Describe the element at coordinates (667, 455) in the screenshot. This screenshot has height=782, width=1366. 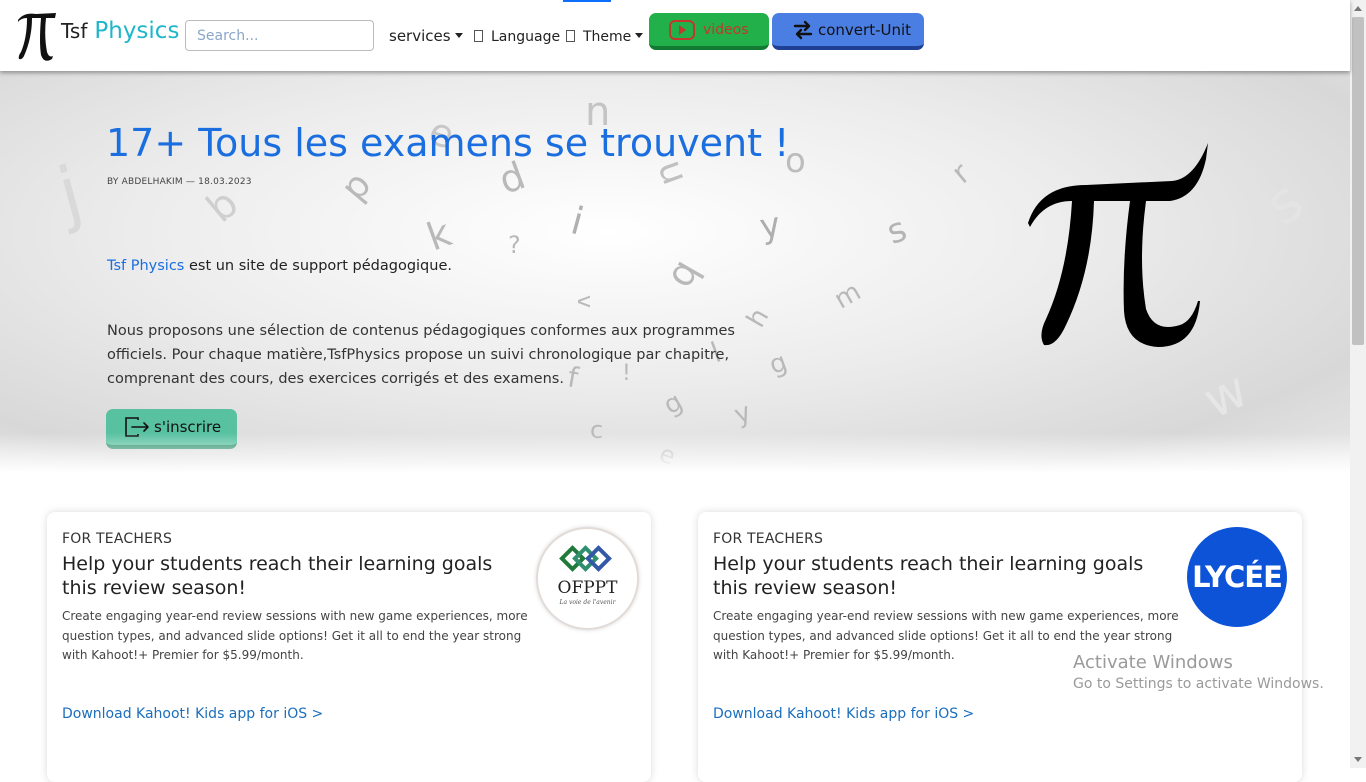
I see `bg-letter: e` at that location.